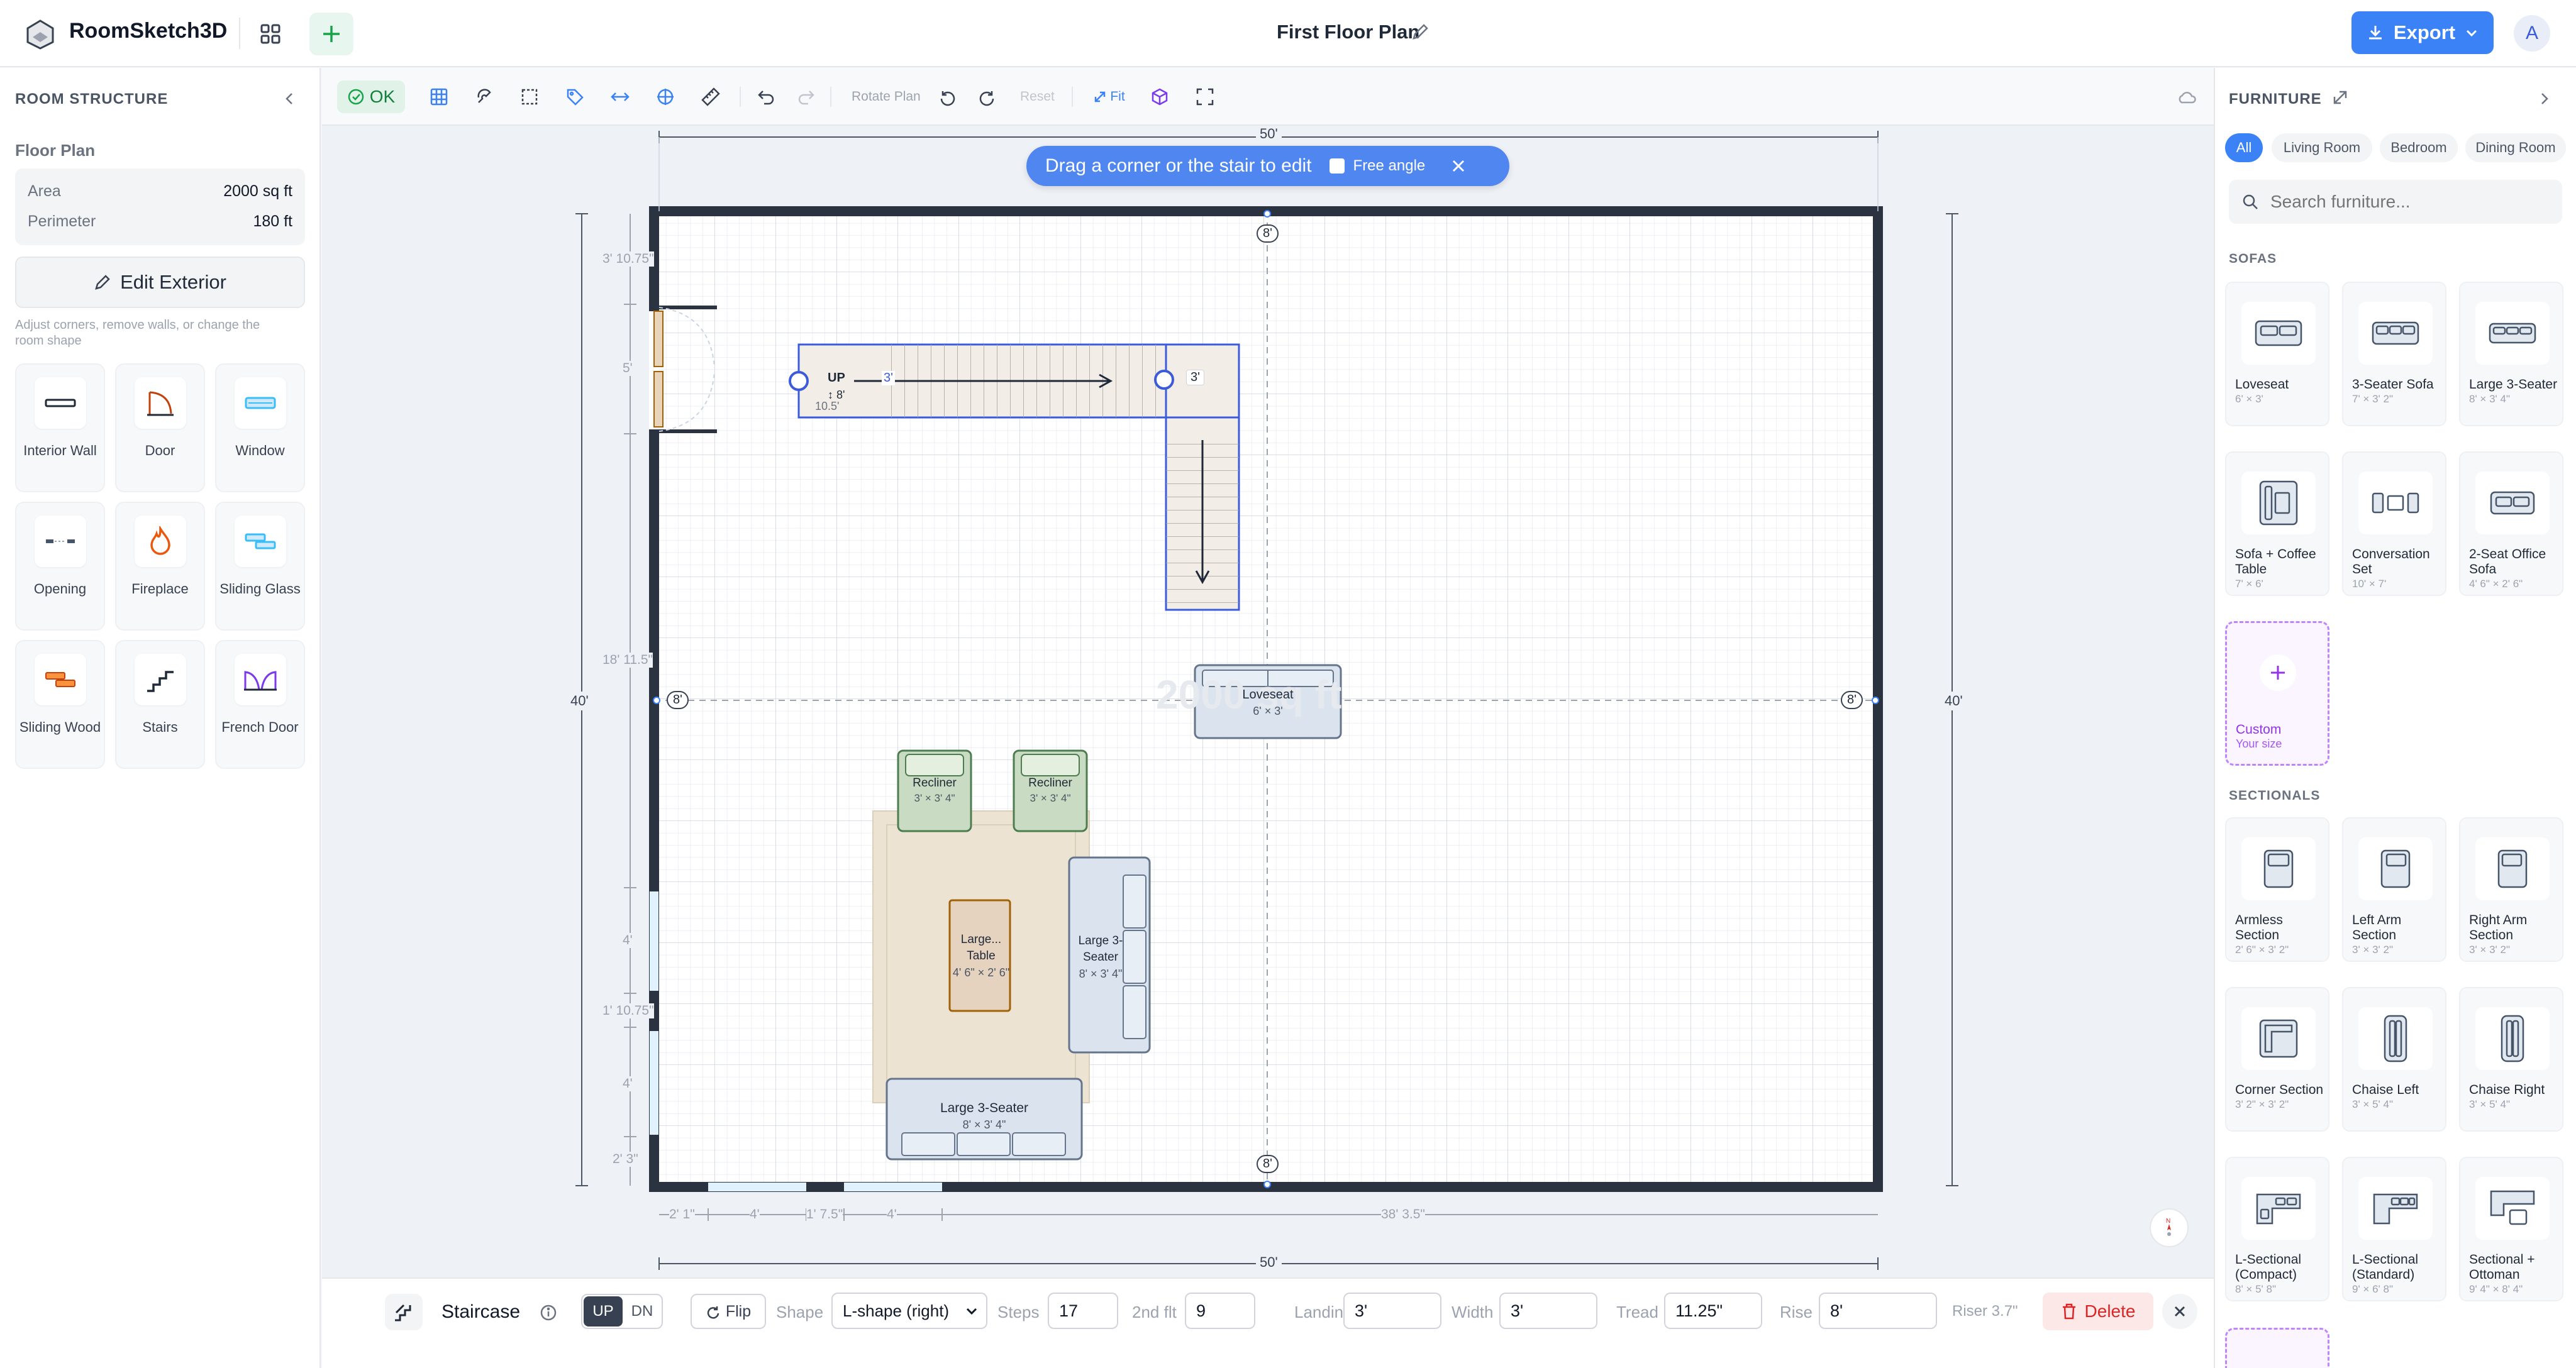 The width and height of the screenshot is (2576, 1368). Describe the element at coordinates (1083, 1311) in the screenshot. I see `steps-input: 17` at that location.